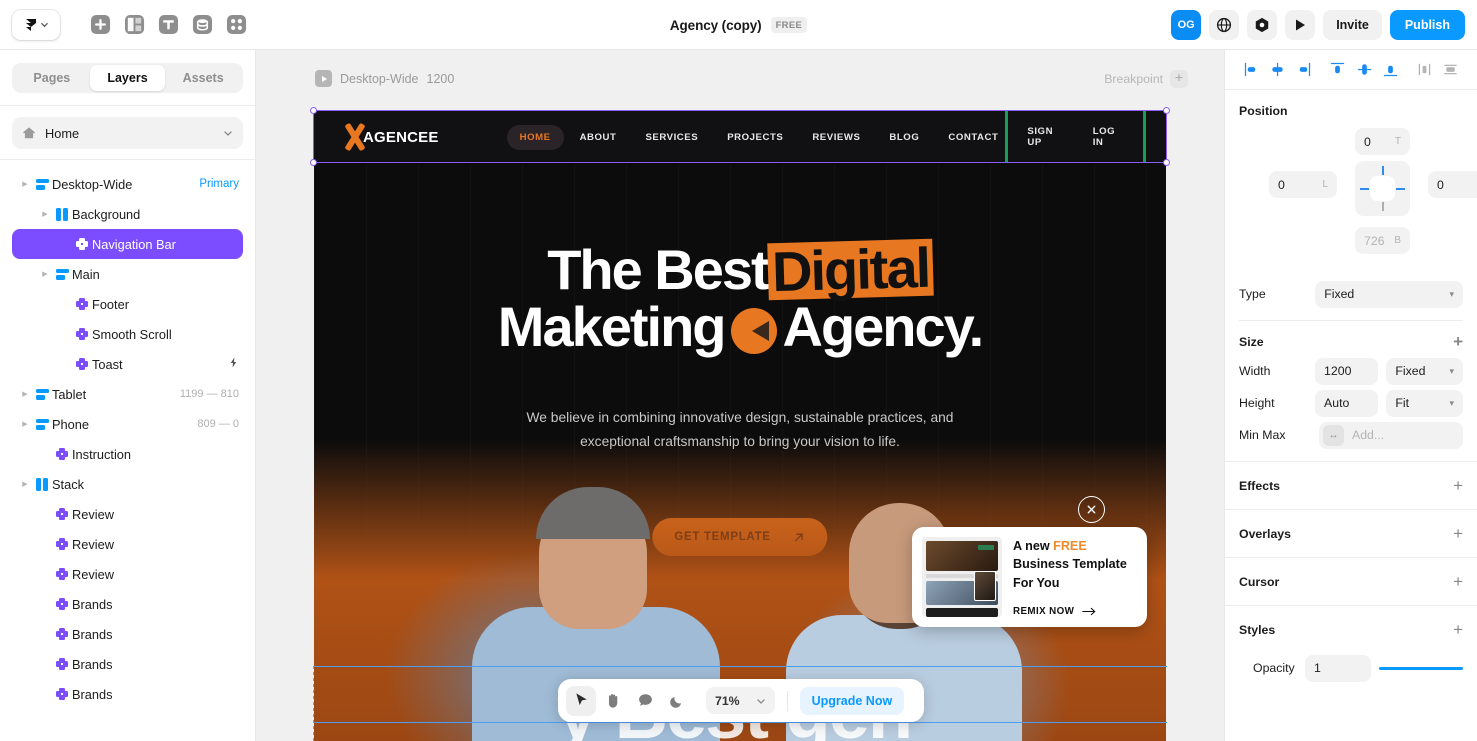 This screenshot has width=1477, height=741. Describe the element at coordinates (1458, 485) in the screenshot. I see `add-effect-button: +` at that location.